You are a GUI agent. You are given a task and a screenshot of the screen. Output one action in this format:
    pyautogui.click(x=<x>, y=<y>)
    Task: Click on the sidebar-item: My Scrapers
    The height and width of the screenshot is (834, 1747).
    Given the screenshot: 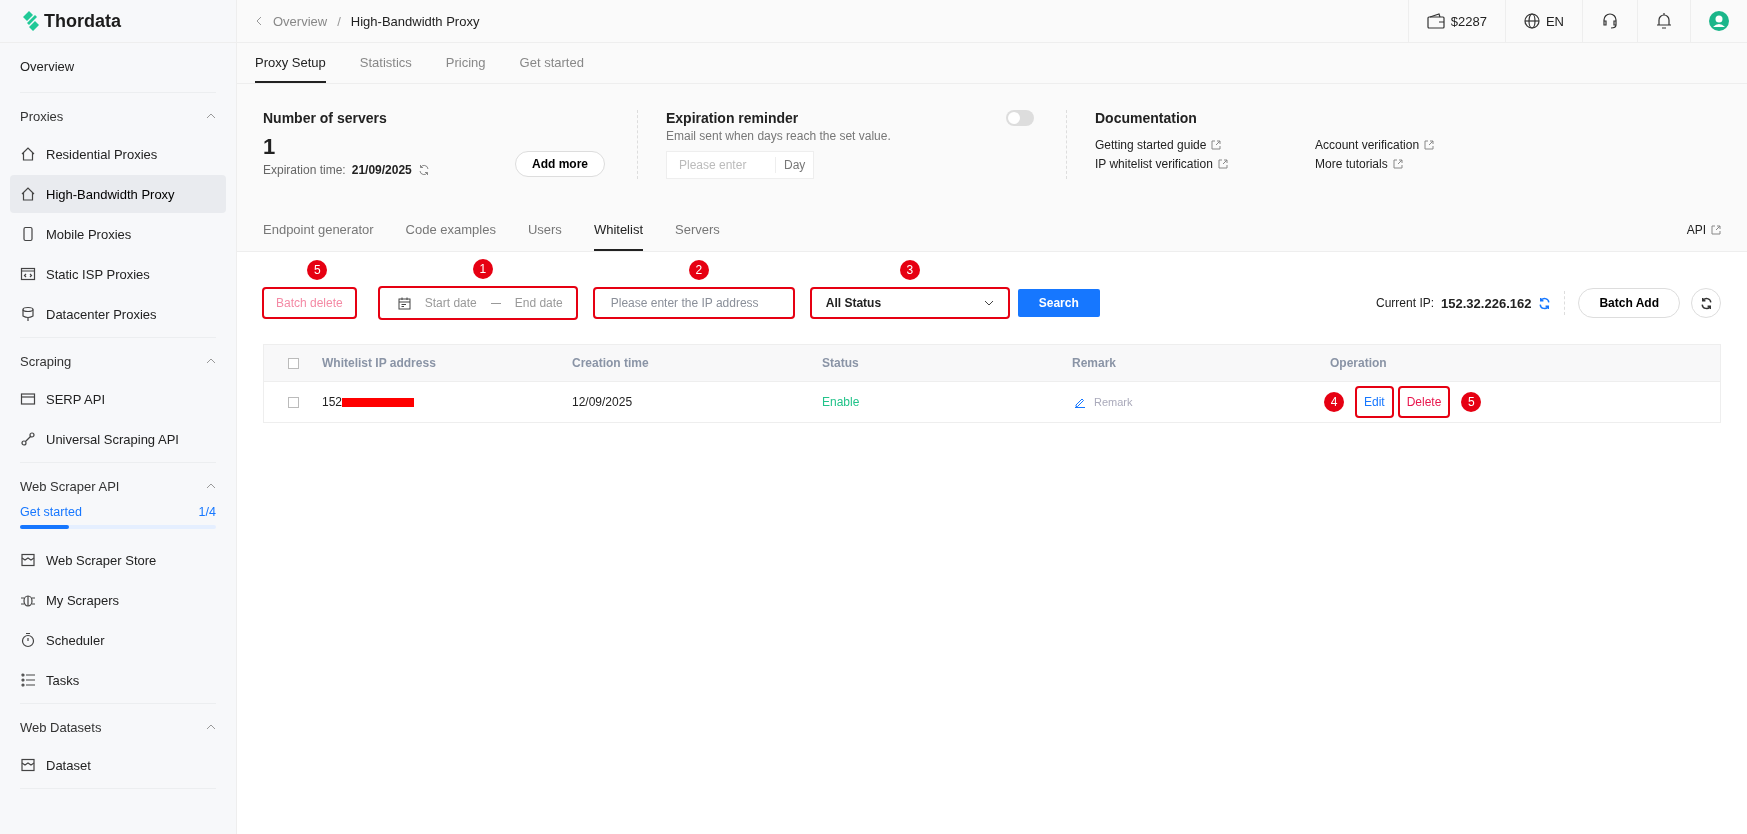 What is the action you would take?
    pyautogui.click(x=118, y=600)
    